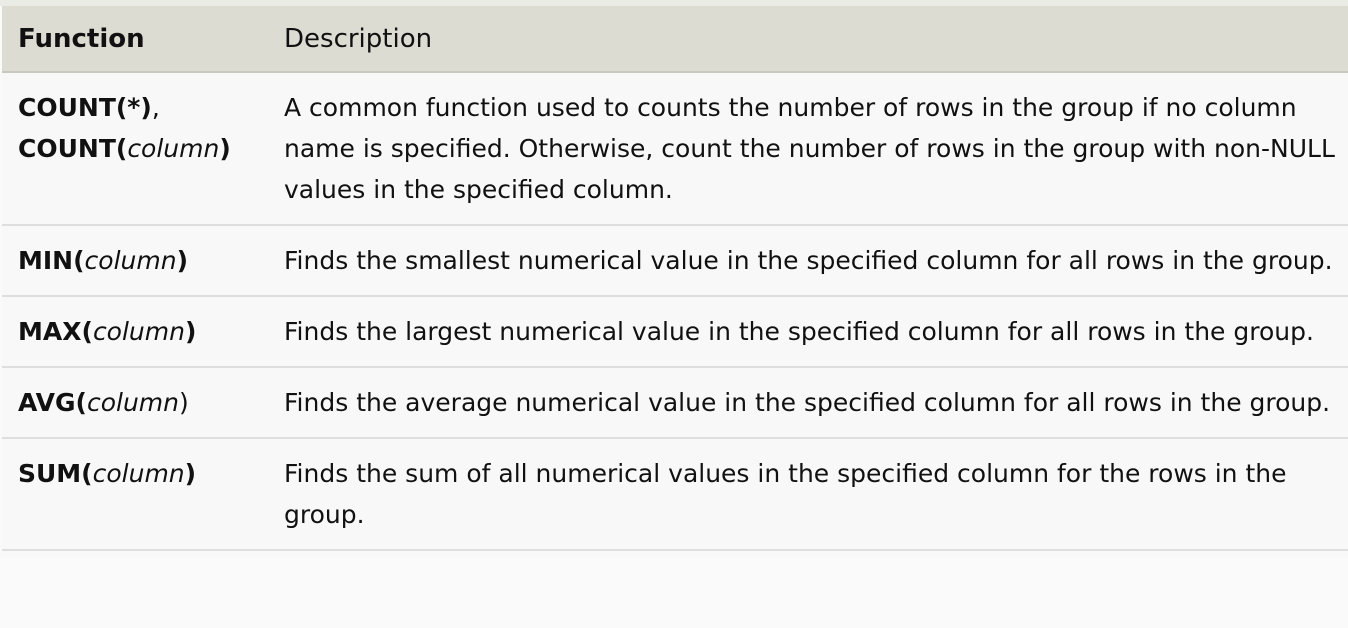 The height and width of the screenshot is (628, 1348). I want to click on function-cell: SUM(column), so click(135, 494).